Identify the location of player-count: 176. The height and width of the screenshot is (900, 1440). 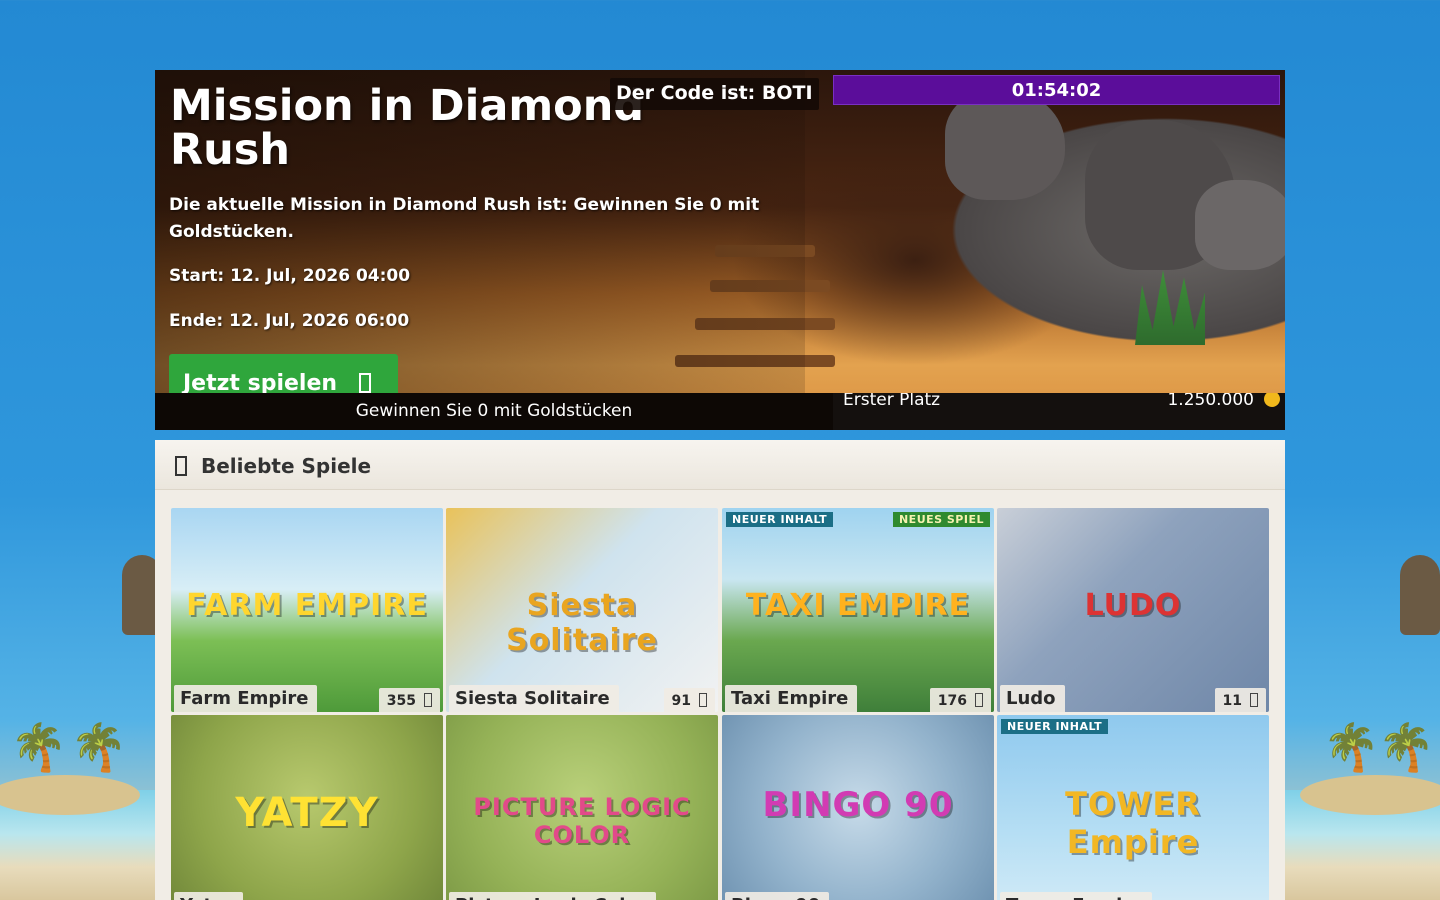
(960, 700).